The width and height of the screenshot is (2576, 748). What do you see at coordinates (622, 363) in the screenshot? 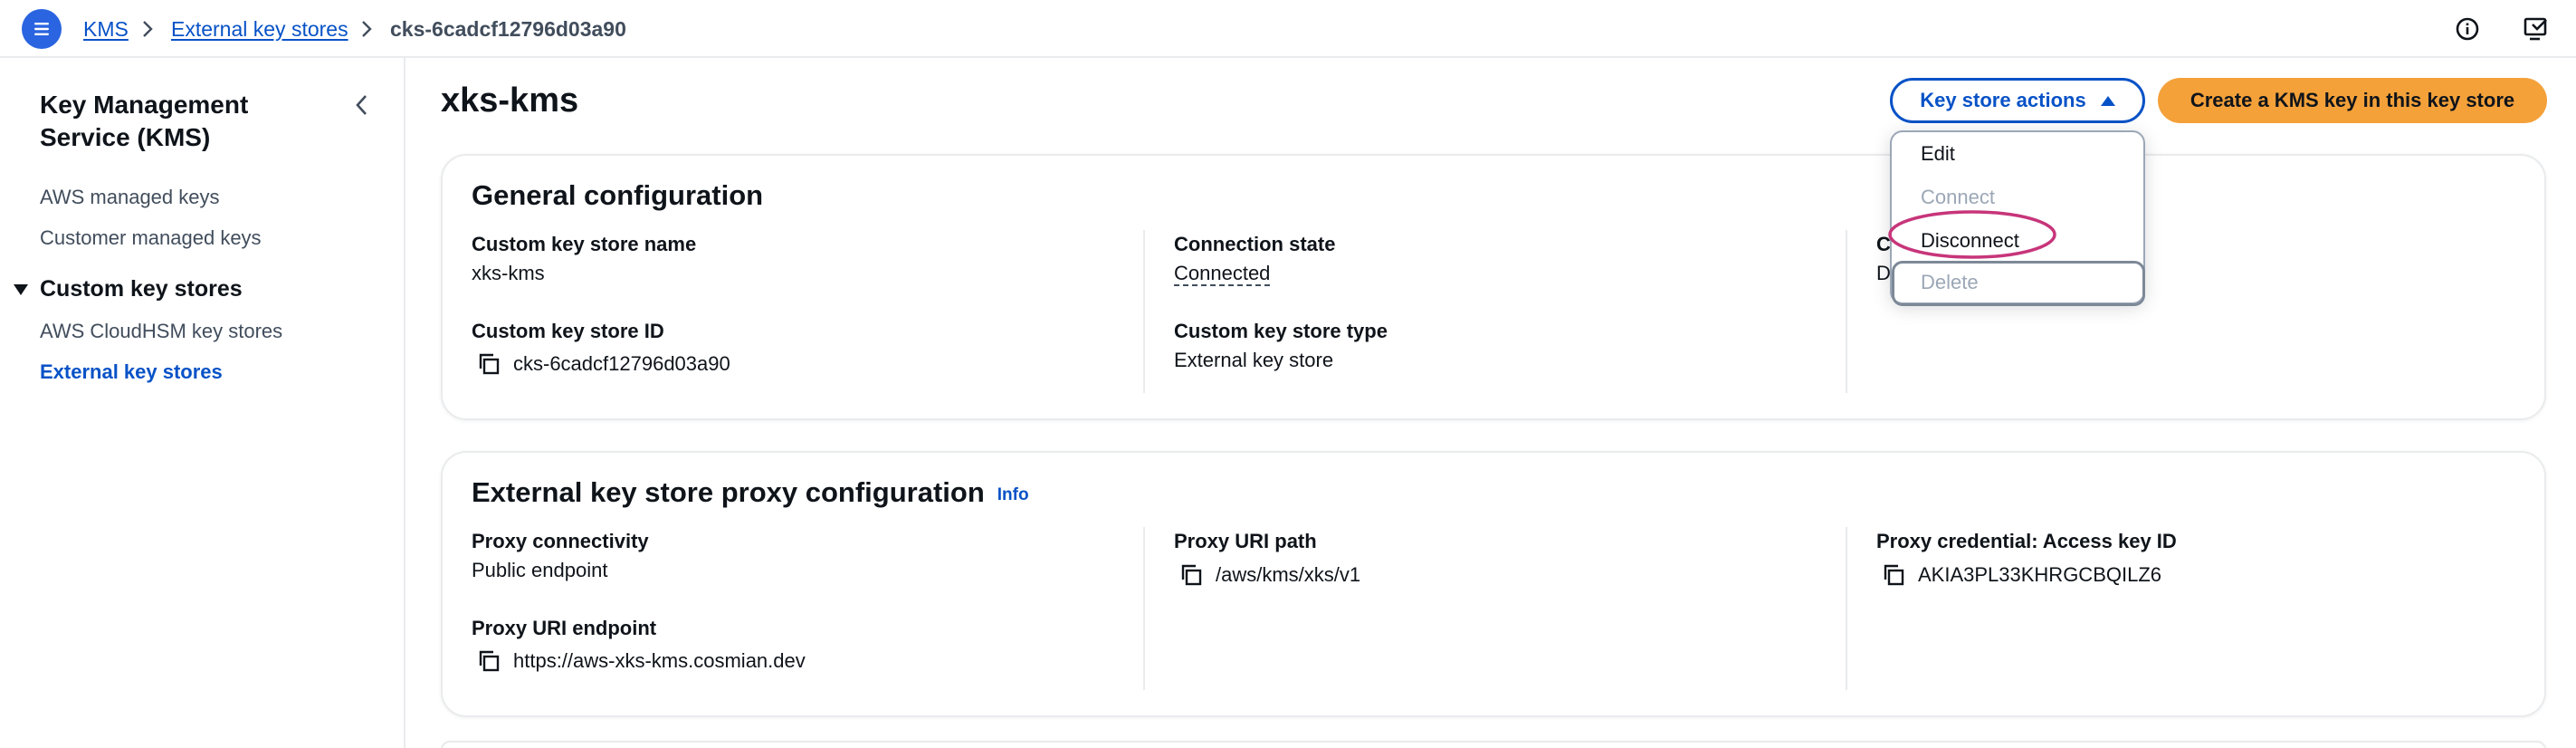
I see `custom-key-store-id-value: cks-6cadcf12796d03a90` at bounding box center [622, 363].